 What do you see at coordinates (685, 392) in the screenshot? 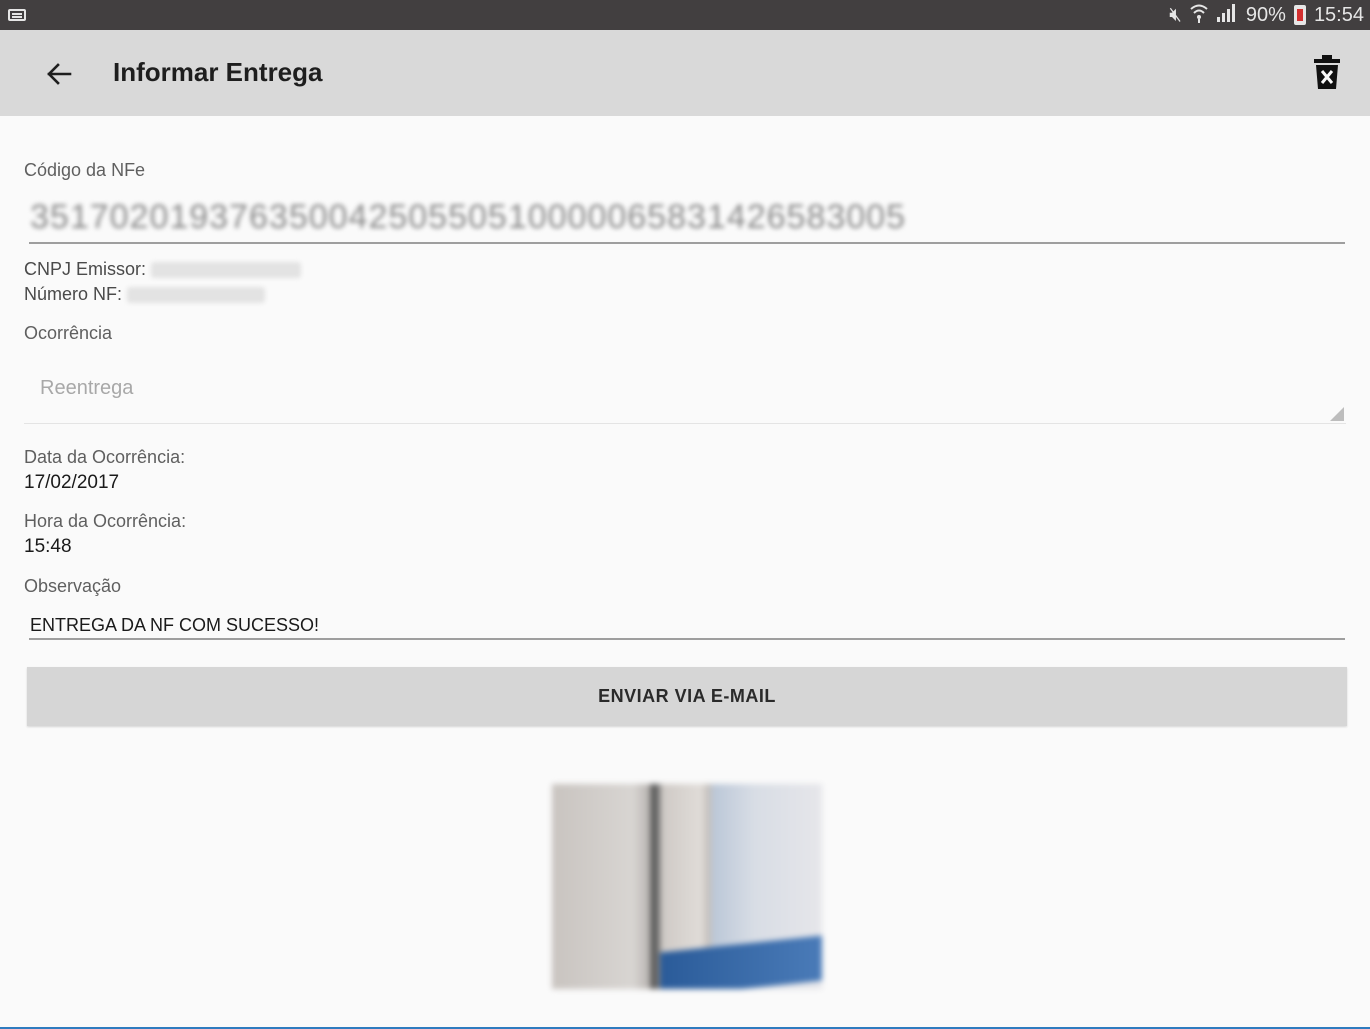
I see `ocorrencia-dropdown: Reentrega` at bounding box center [685, 392].